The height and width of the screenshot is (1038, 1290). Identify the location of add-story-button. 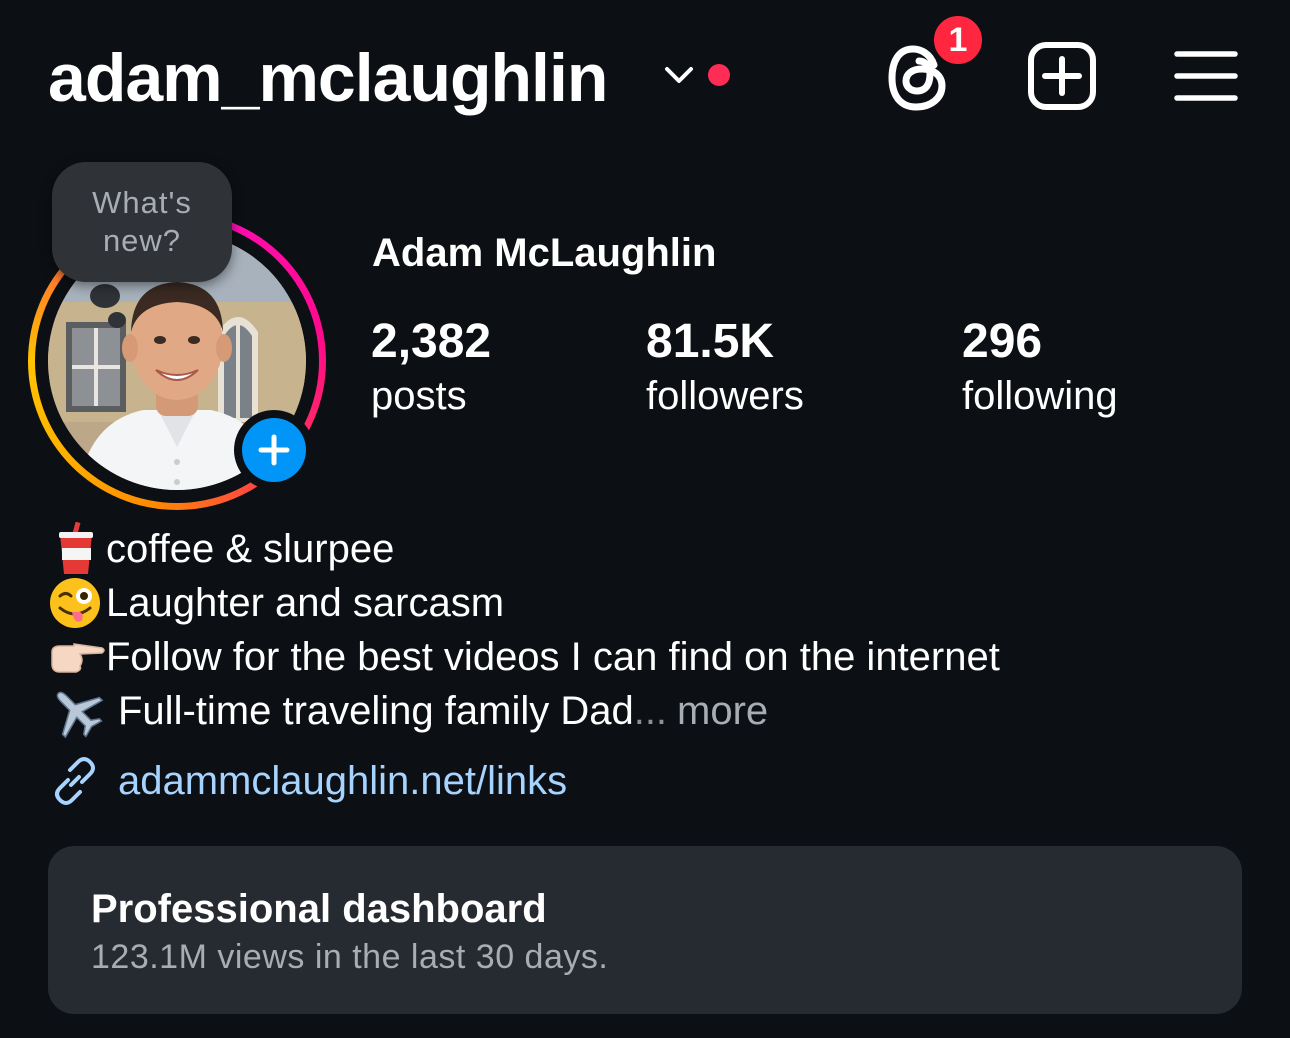
(274, 450).